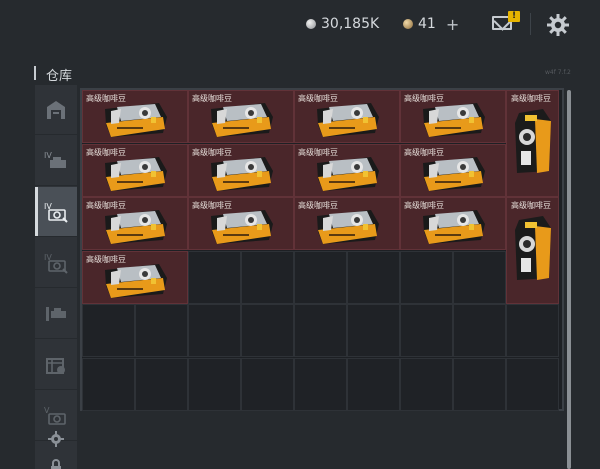 This screenshot has width=600, height=469. I want to click on sidebar-item-tier-iv-modules: IV, so click(56, 212).